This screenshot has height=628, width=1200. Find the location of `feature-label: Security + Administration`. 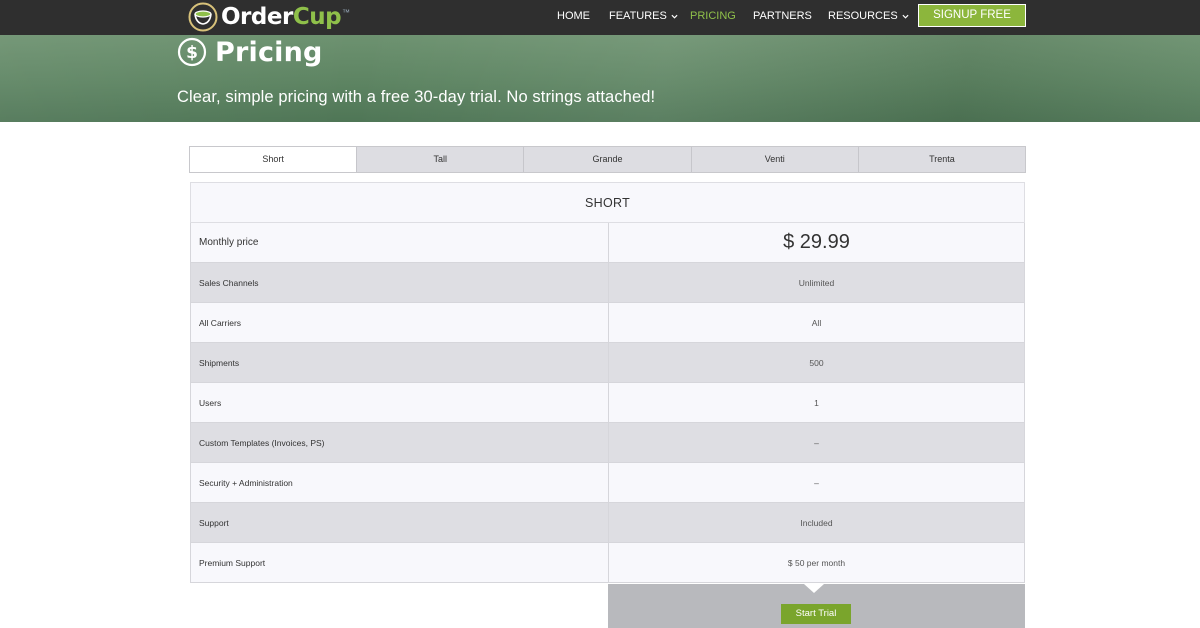

feature-label: Security + Administration is located at coordinates (399, 483).